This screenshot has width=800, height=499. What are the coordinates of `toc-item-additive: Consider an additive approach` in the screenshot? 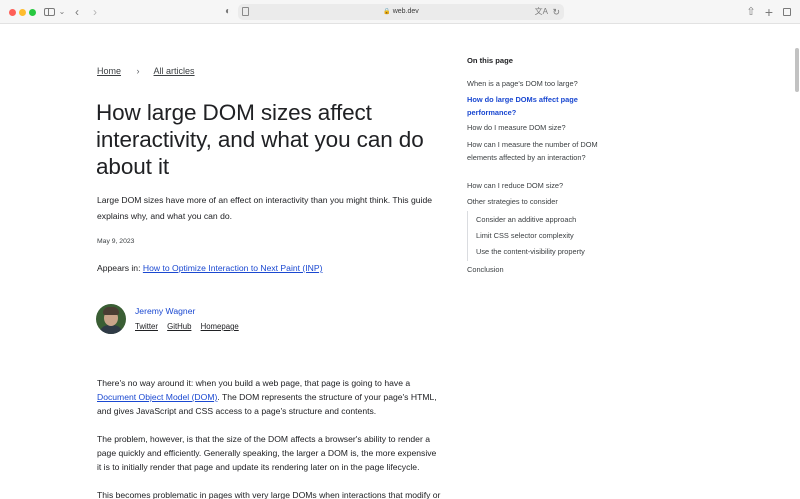 It's located at (543, 220).